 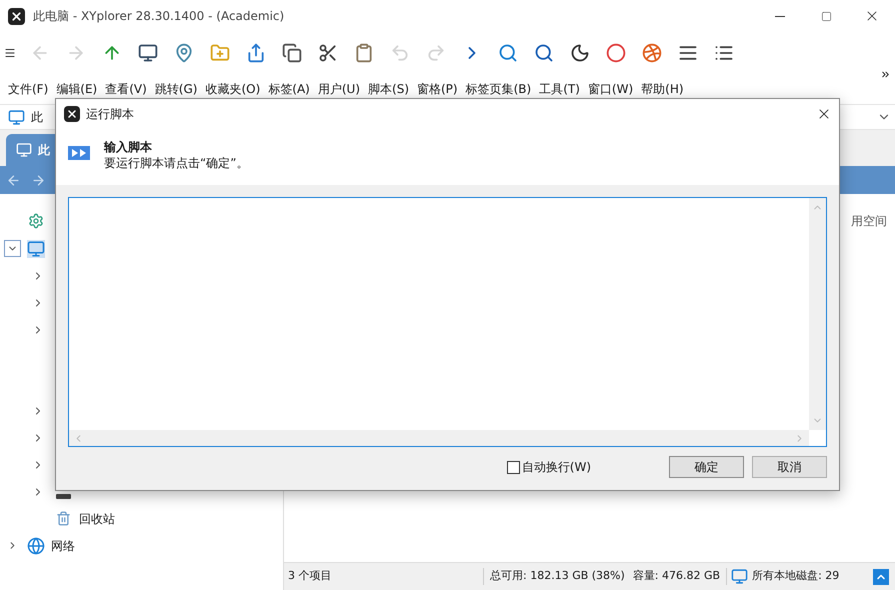 What do you see at coordinates (289, 89) in the screenshot?
I see `menu-item: 标签(A)` at bounding box center [289, 89].